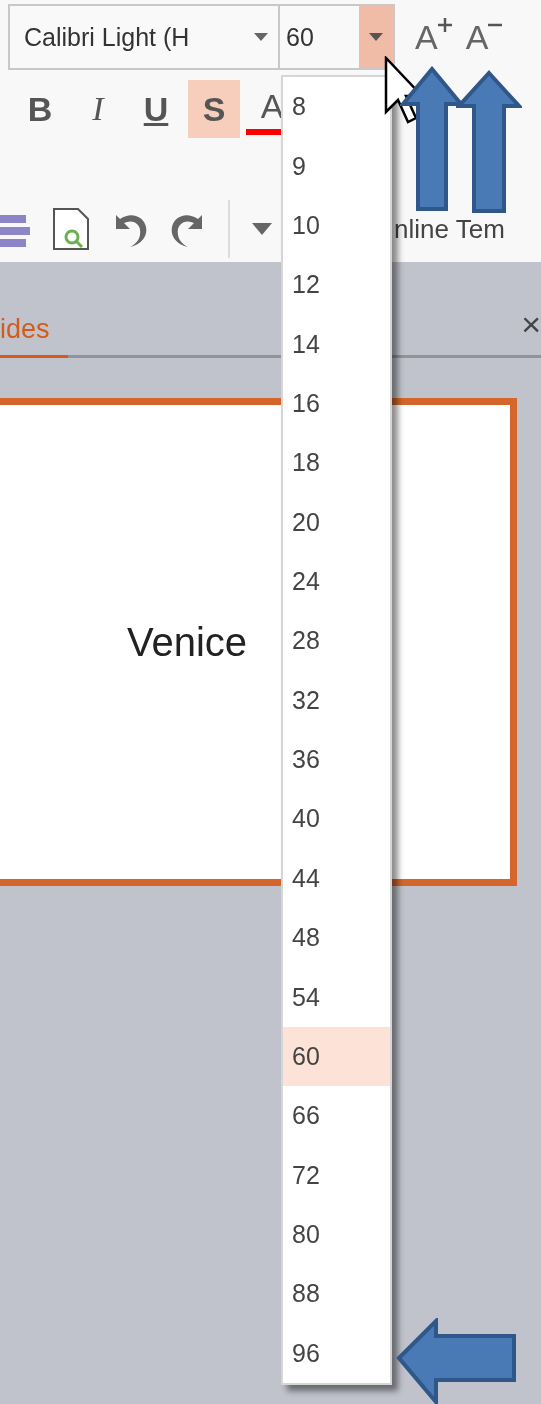  I want to click on grow-font-button: A, so click(433, 37).